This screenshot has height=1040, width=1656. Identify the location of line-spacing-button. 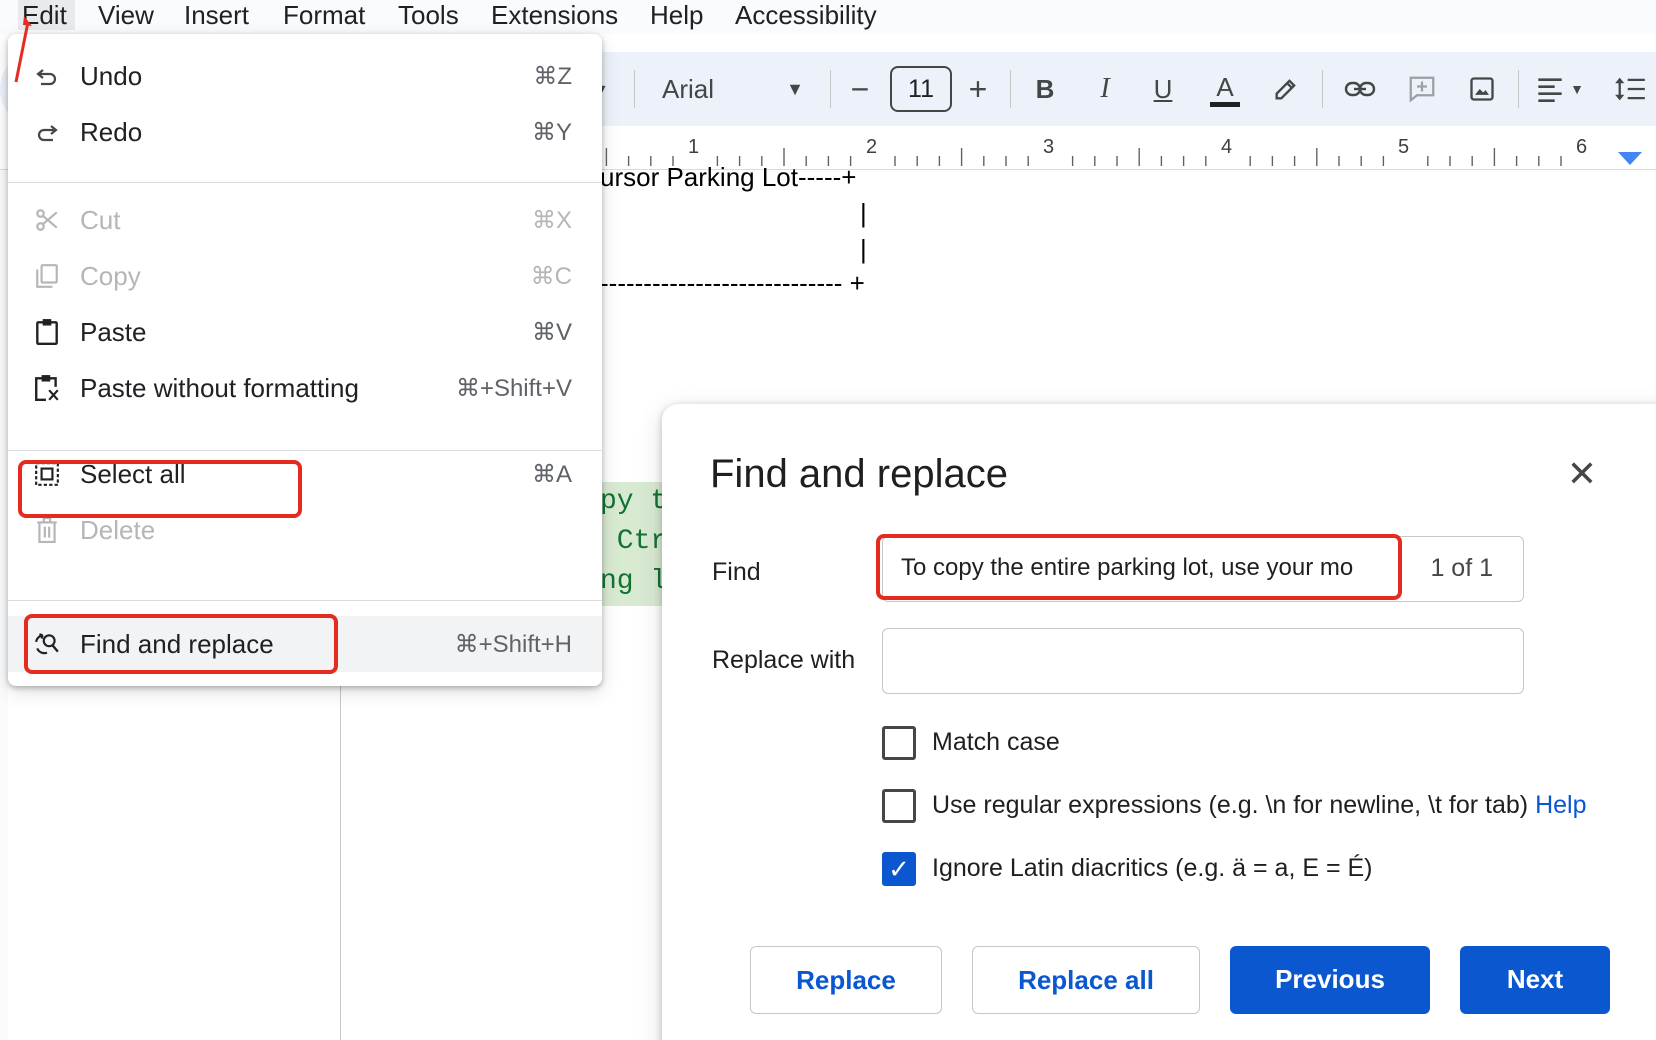
(1630, 89).